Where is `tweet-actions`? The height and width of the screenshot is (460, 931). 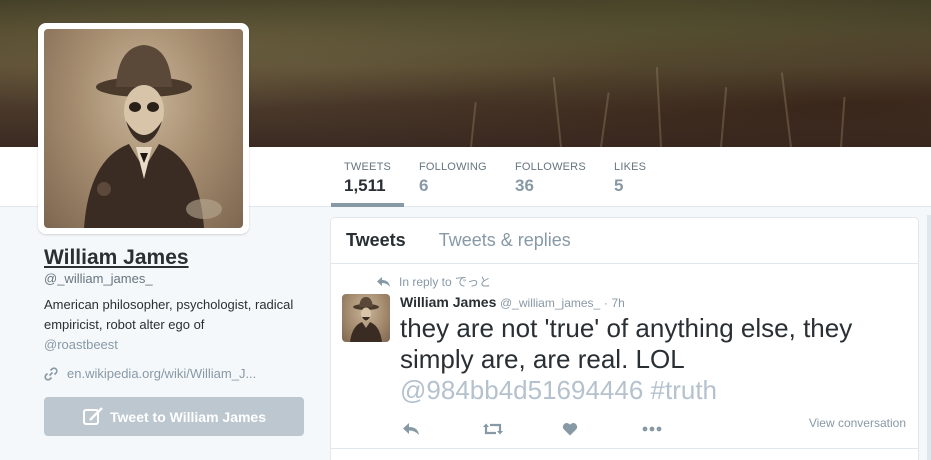 tweet-actions is located at coordinates (562, 429).